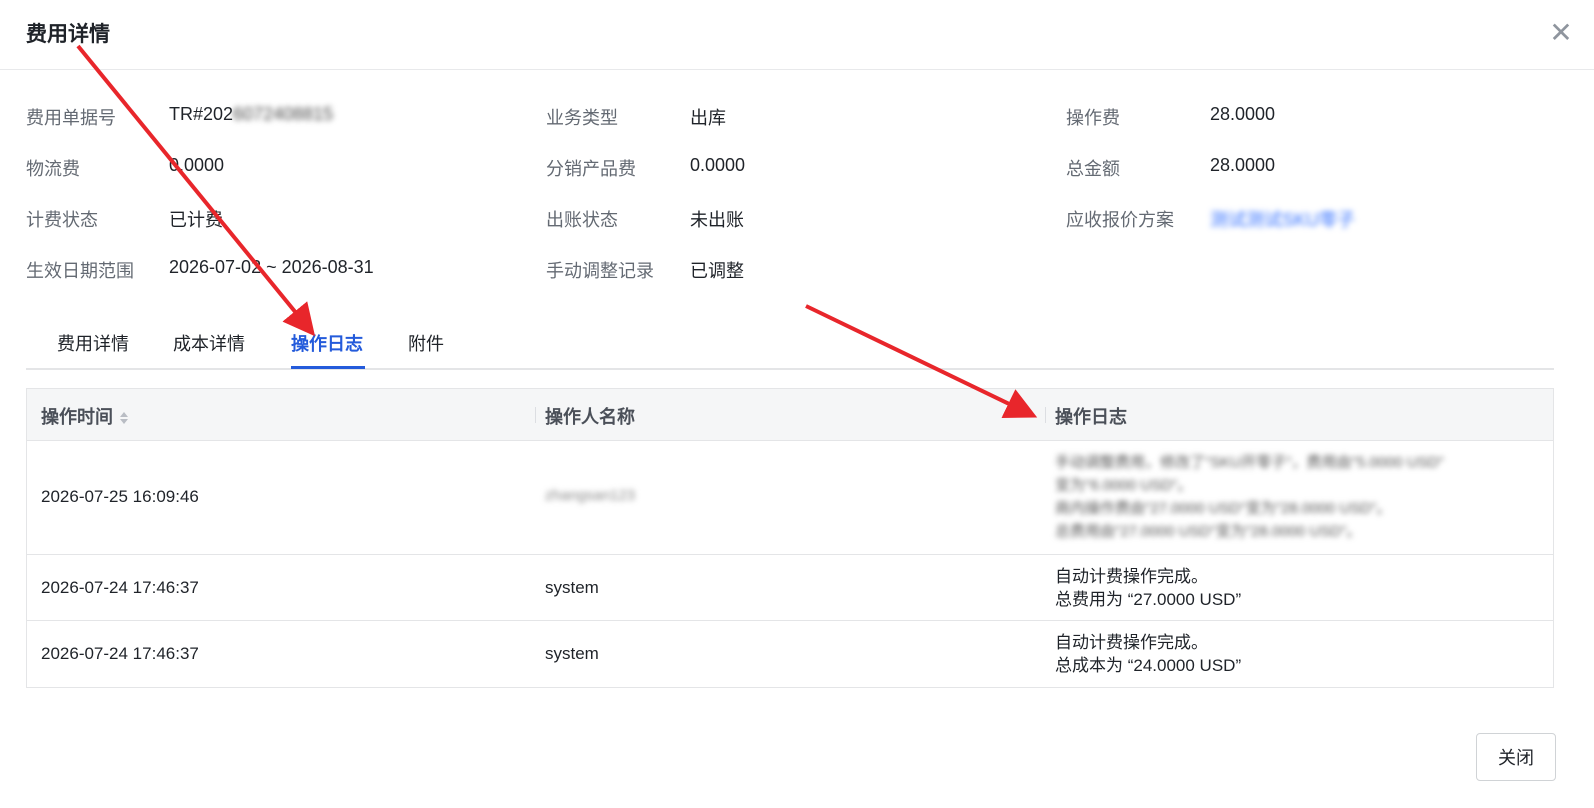  What do you see at coordinates (582, 220) in the screenshot?
I see `account-status-label: 出账状态` at bounding box center [582, 220].